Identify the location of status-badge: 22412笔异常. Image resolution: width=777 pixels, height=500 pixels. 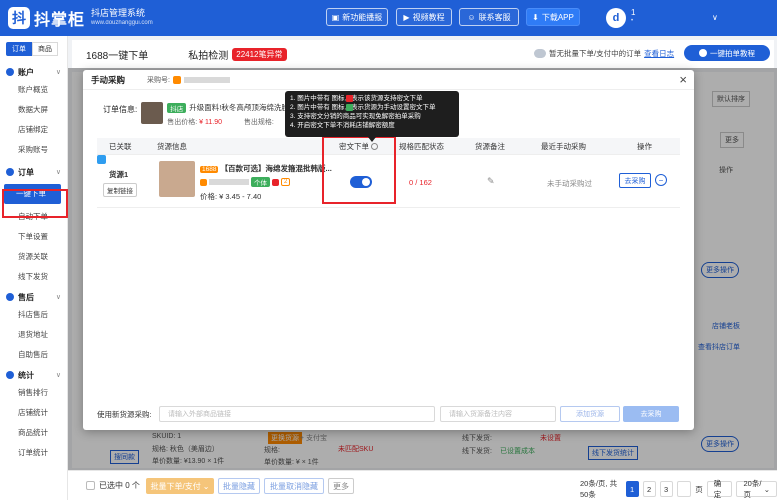
(259, 54).